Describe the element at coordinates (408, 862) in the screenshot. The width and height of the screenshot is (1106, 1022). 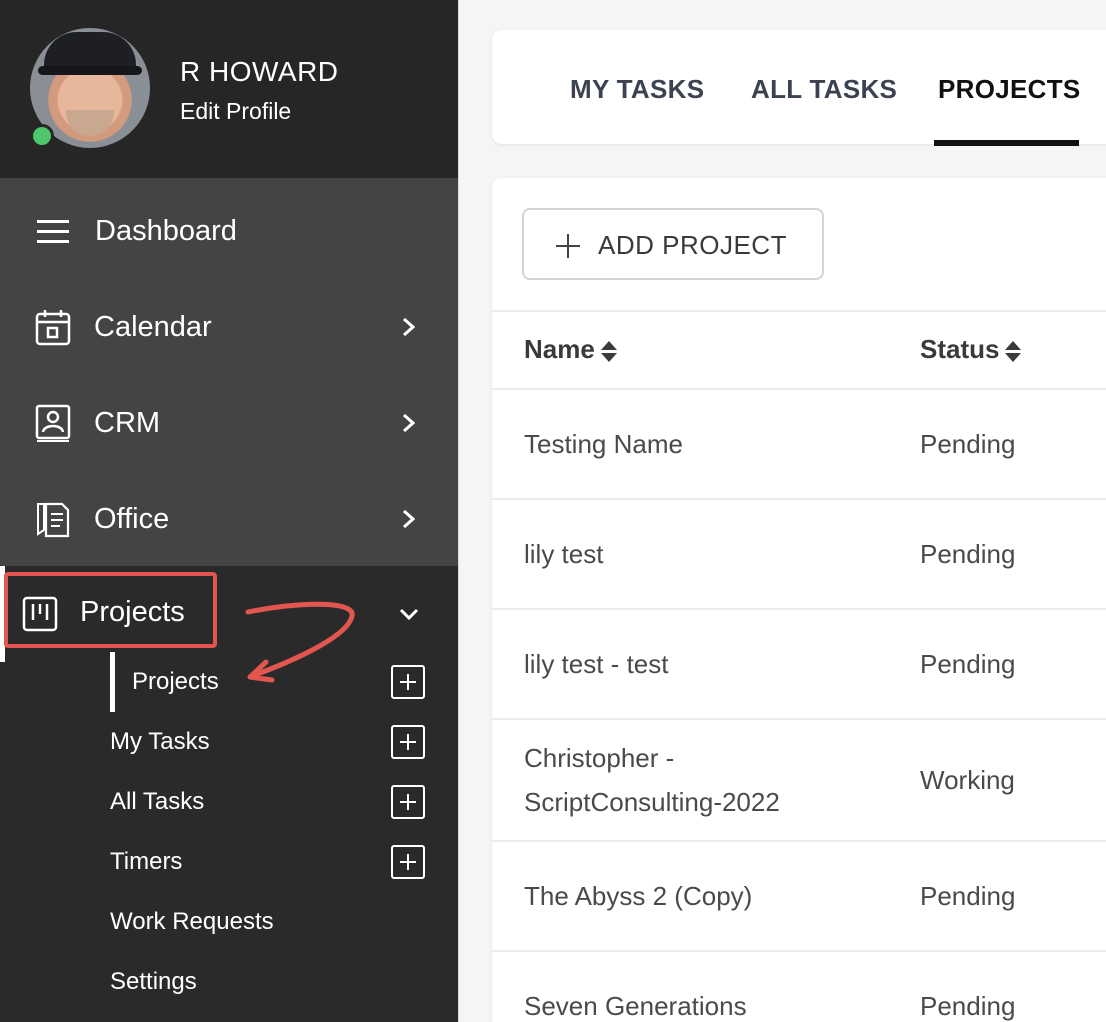
I see `add-timer-plus-icon` at that location.